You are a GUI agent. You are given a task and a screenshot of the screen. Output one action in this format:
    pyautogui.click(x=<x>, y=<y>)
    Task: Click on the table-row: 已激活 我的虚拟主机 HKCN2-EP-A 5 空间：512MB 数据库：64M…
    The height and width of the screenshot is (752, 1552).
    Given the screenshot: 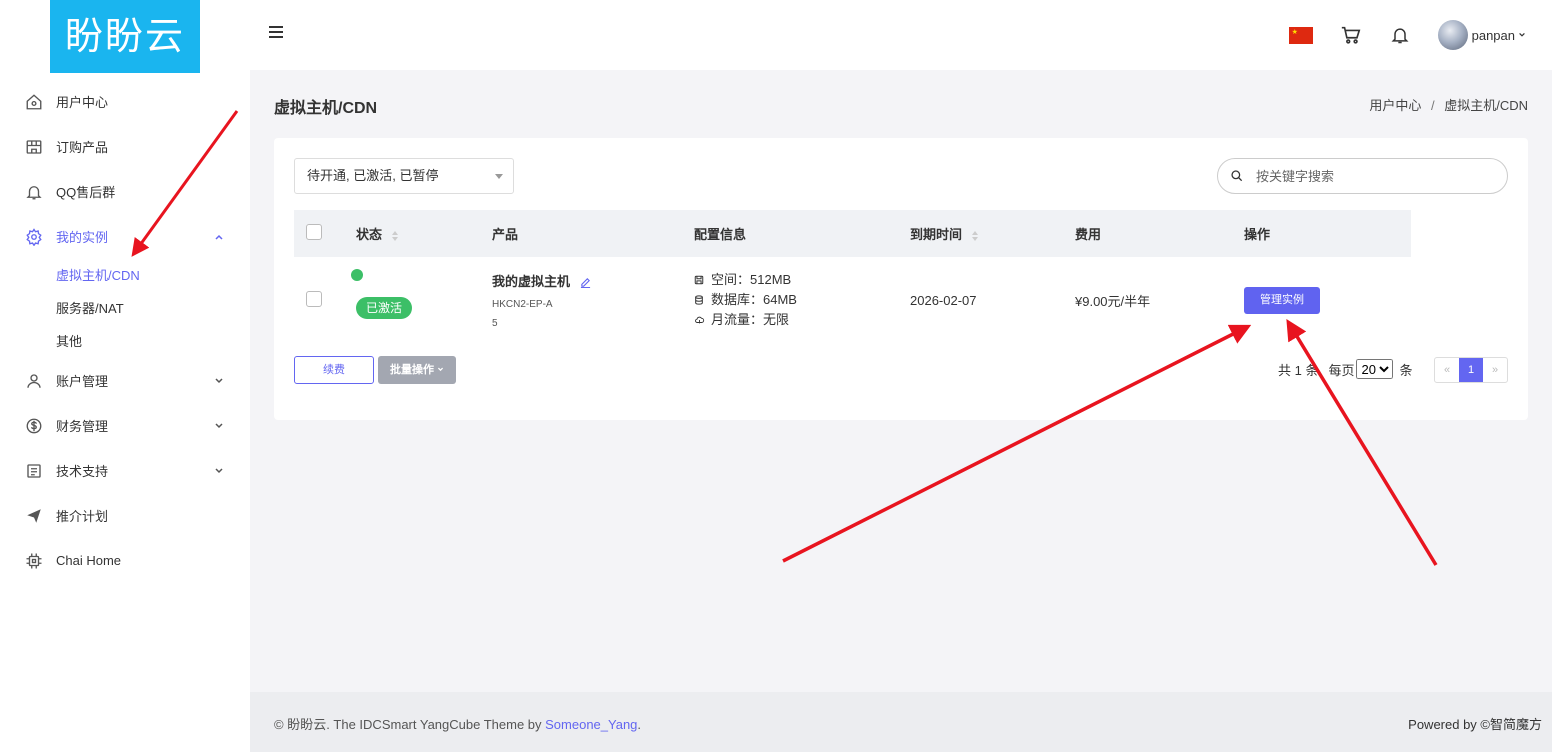 What is the action you would take?
    pyautogui.click(x=852, y=300)
    